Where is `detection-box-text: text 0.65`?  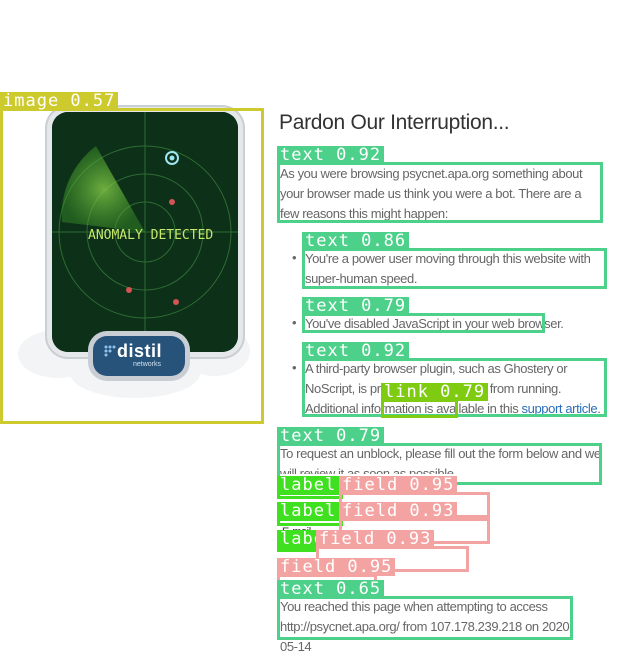
detection-box-text: text 0.65 is located at coordinates (425, 610).